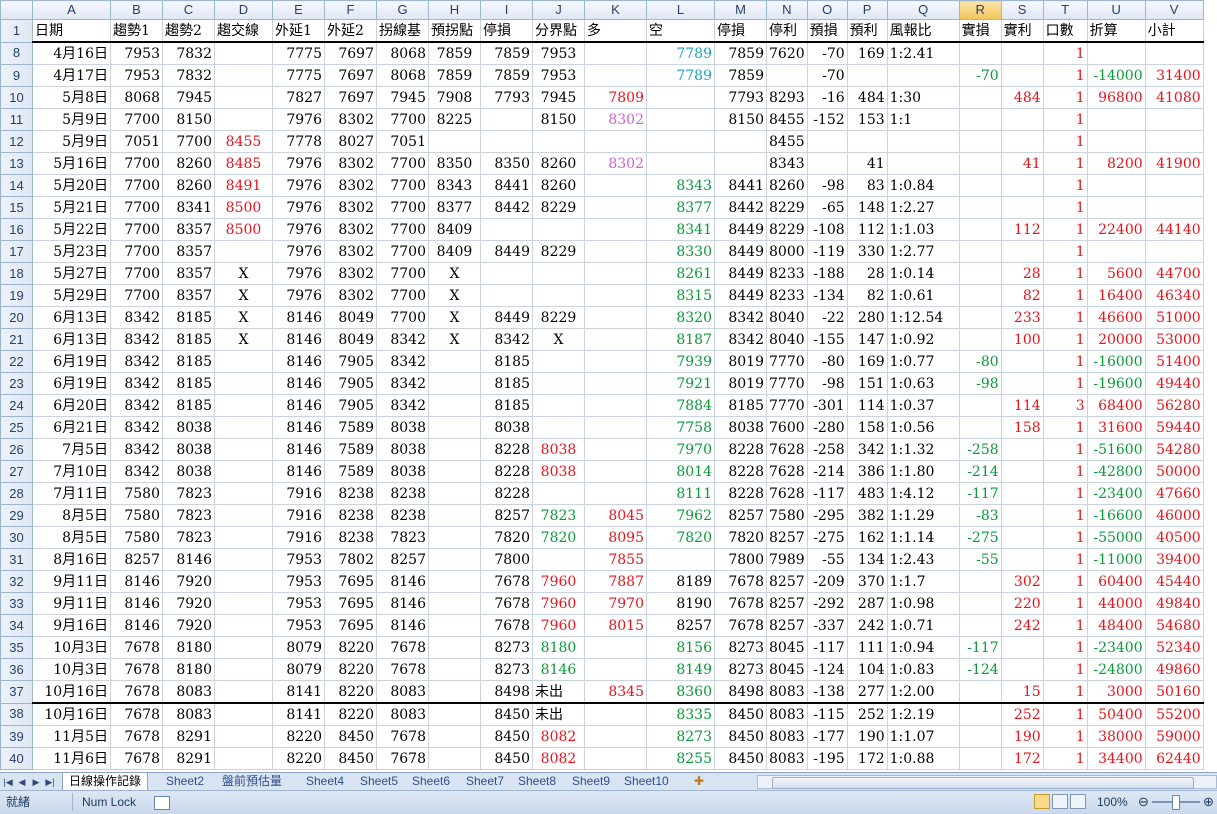 The image size is (1217, 814). What do you see at coordinates (740, 647) in the screenshot?
I see `table-cell: 8273` at bounding box center [740, 647].